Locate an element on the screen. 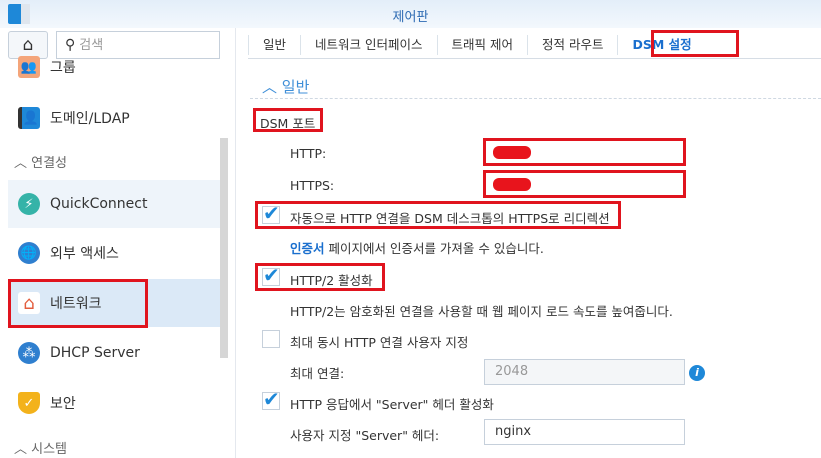 This screenshot has height=458, width=821. group-system: ︿ 시스템 is located at coordinates (40, 447).